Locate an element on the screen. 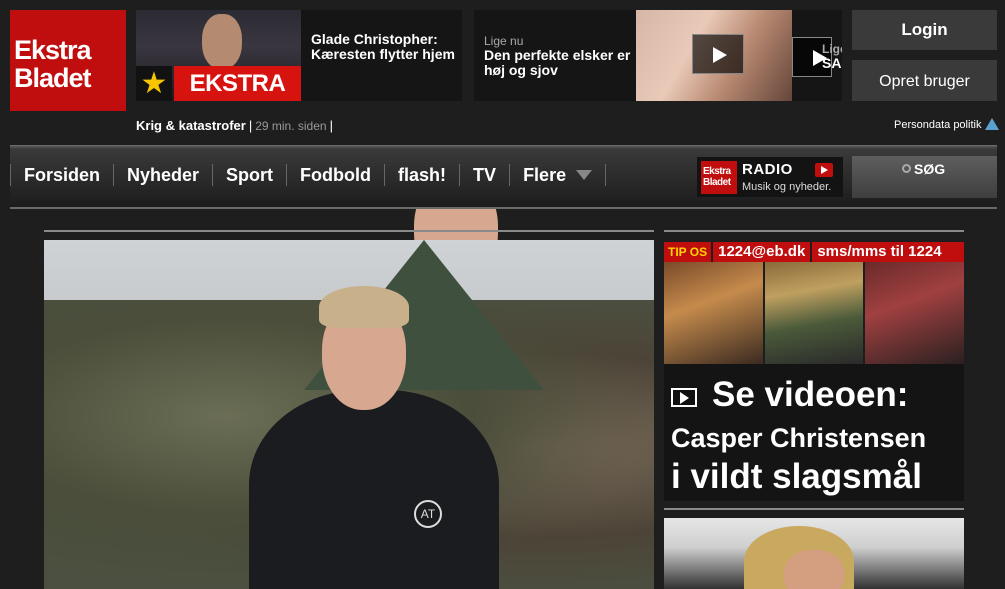 Image resolution: width=1005 pixels, height=589 pixels. video-thumbnail is located at coordinates (814, 313).